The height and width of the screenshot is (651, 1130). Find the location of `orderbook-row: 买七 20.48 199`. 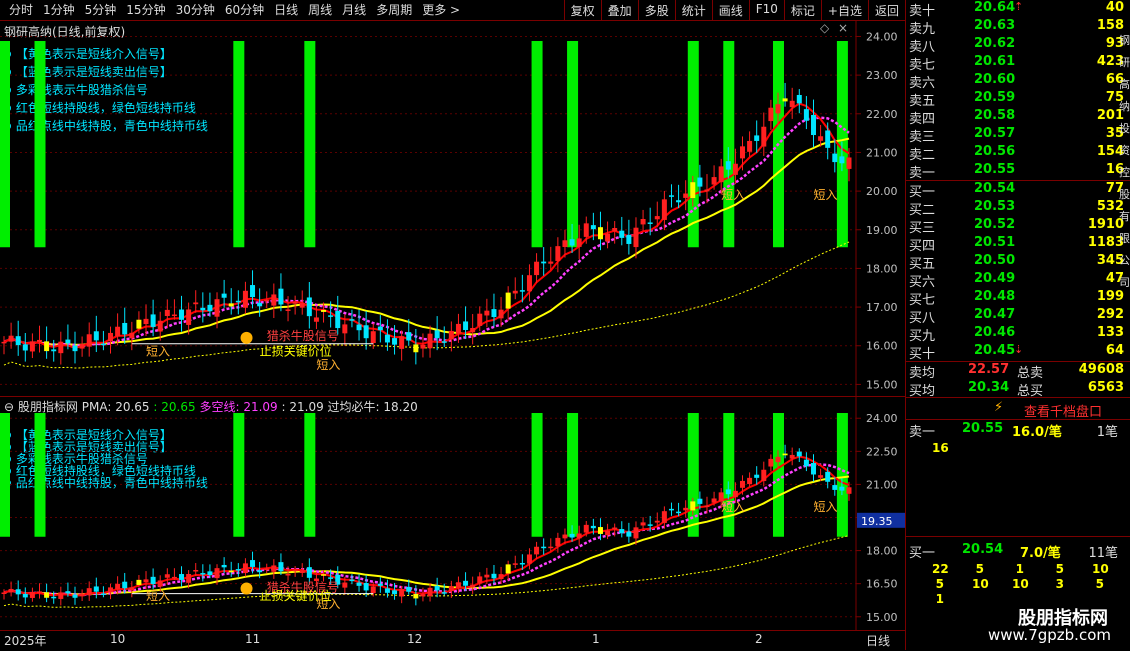

orderbook-row: 买七 20.48 199 is located at coordinates (1016, 298).